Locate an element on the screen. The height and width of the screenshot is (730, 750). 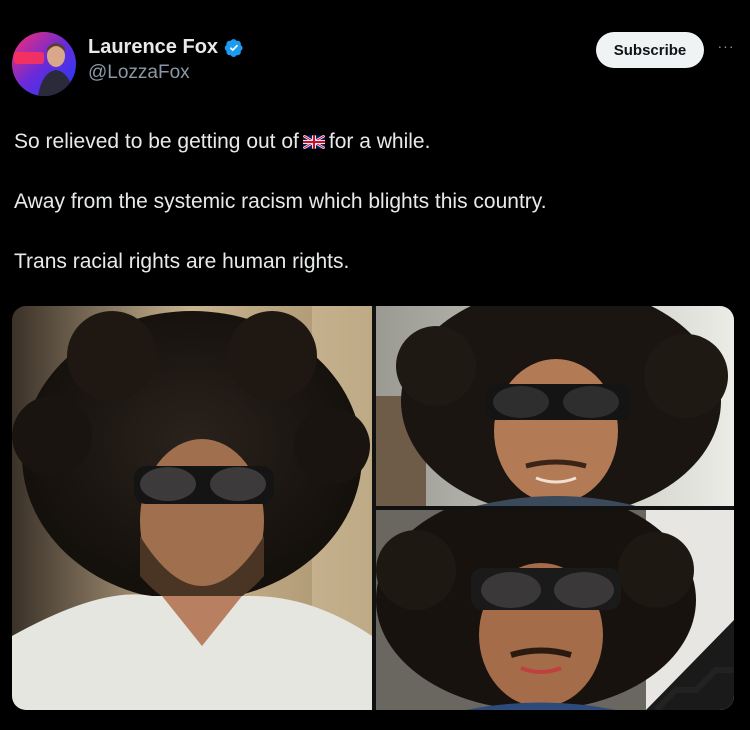
author-name: Laurence Fox is located at coordinates (153, 47).